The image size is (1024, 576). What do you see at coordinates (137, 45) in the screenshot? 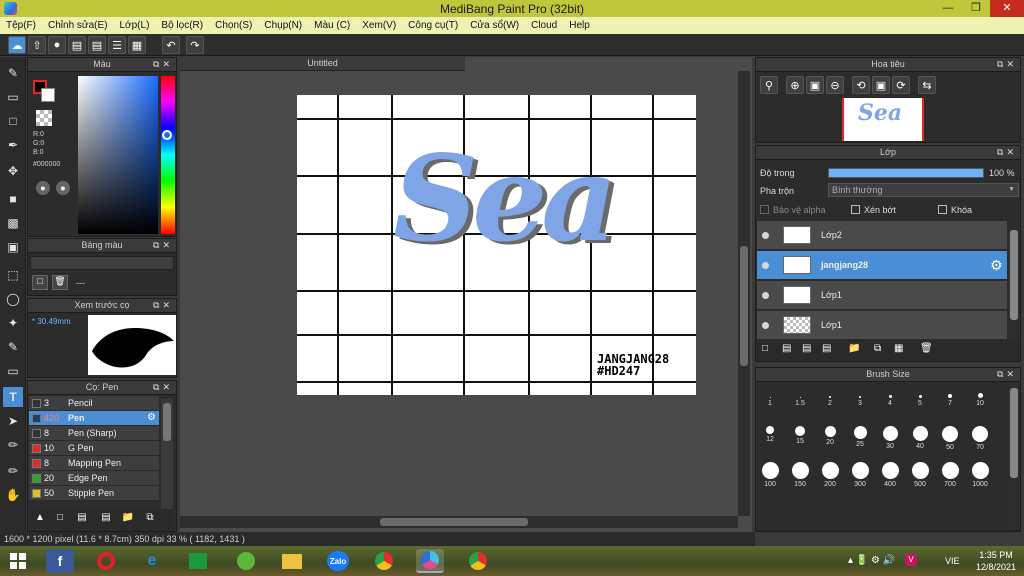
I see `grid-icon: ▦` at bounding box center [137, 45].